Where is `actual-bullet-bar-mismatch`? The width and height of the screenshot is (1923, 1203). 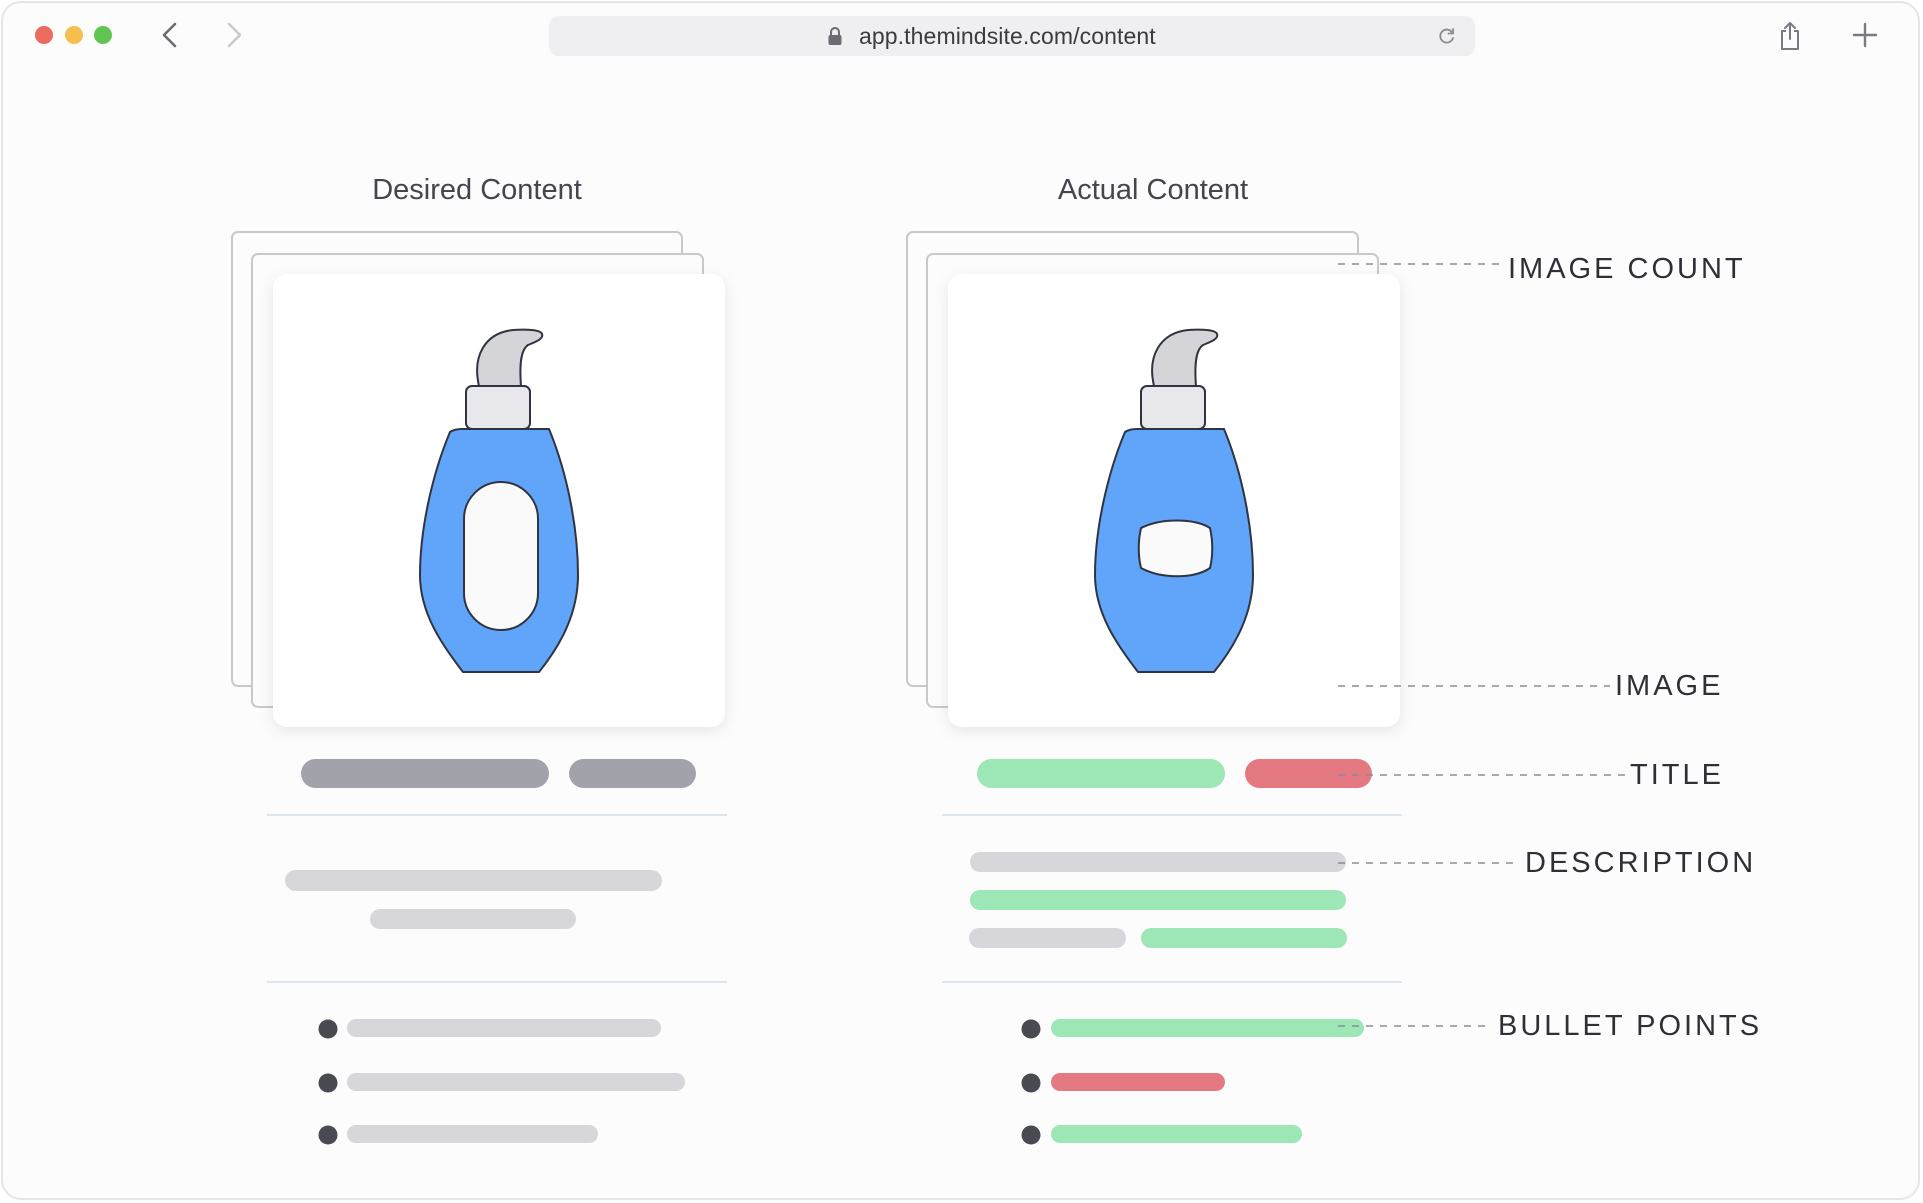
actual-bullet-bar-mismatch is located at coordinates (1138, 1082).